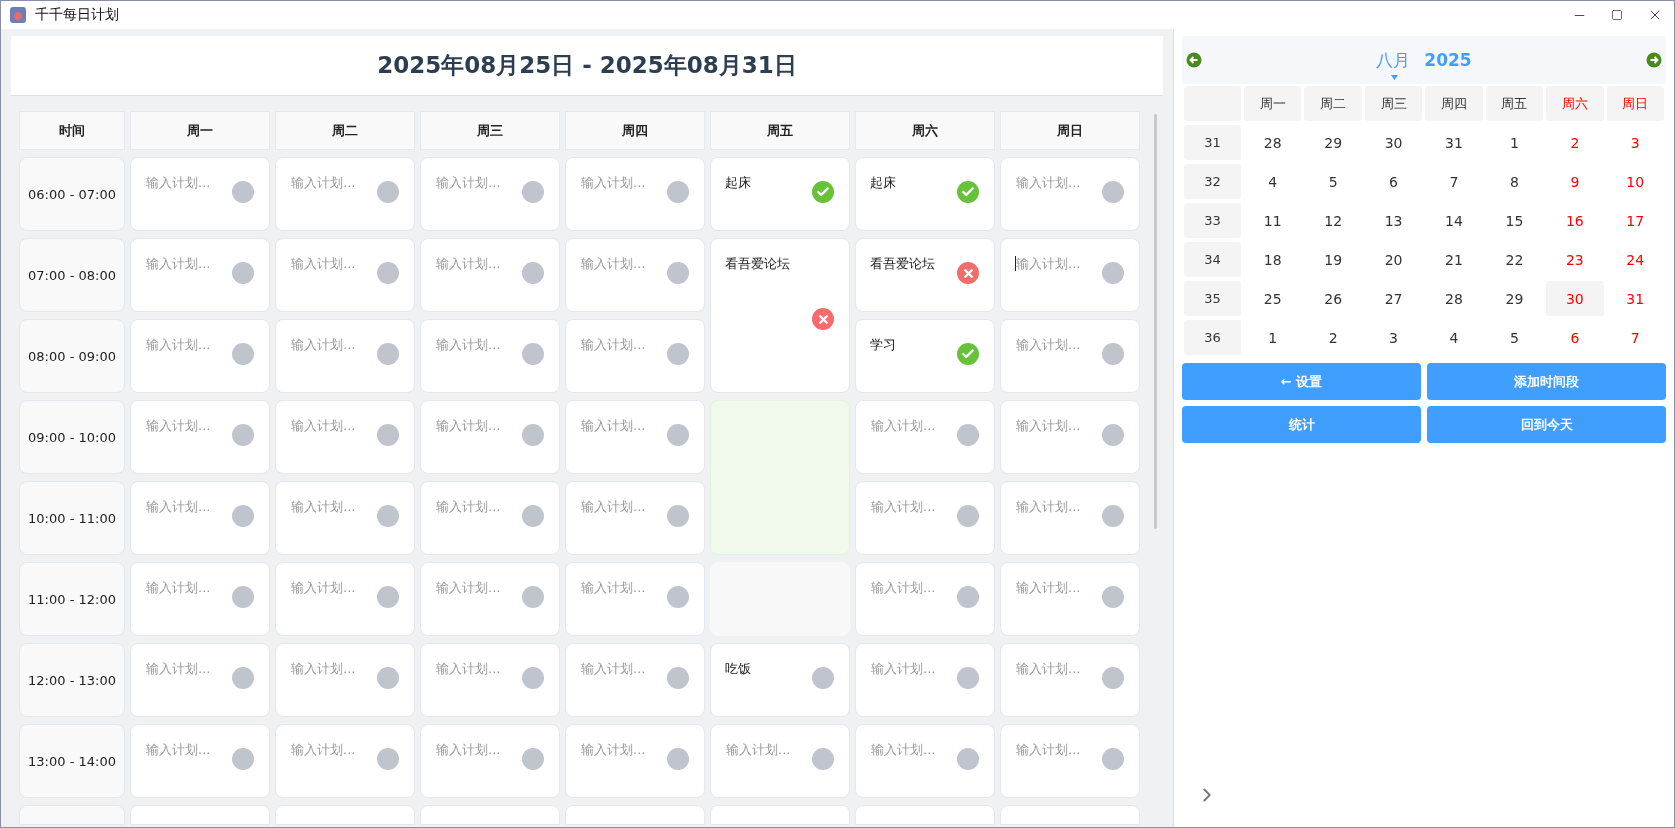 This screenshot has width=1675, height=828. What do you see at coordinates (1155, 321) in the screenshot?
I see `scrollbar` at bounding box center [1155, 321].